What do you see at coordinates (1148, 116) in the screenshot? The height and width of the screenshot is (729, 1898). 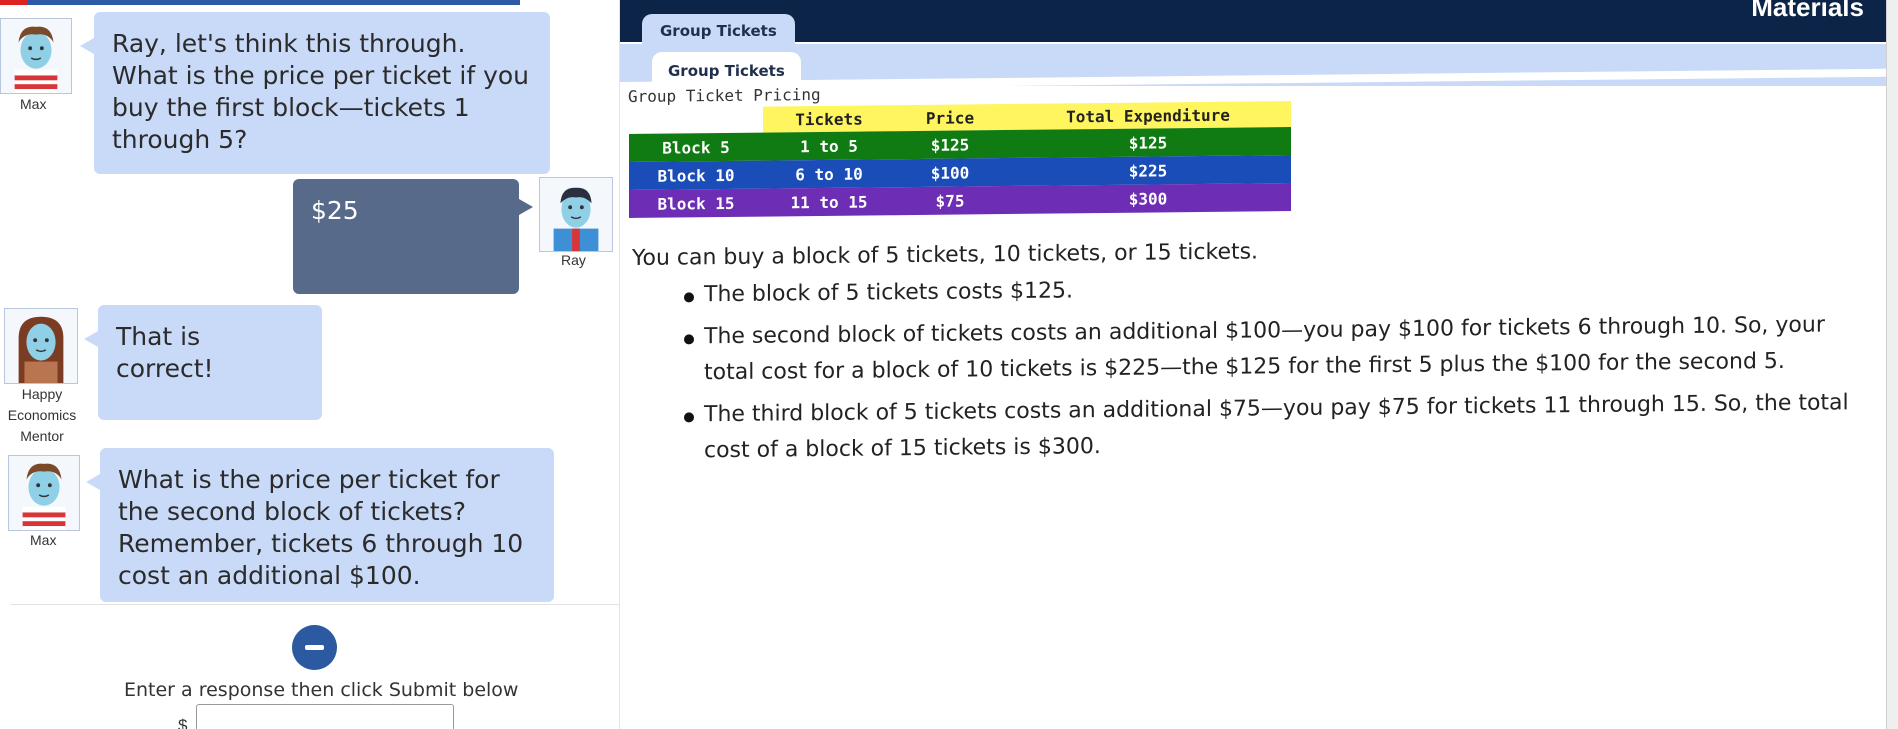 I see `table-header-cell: Total Expenditure` at bounding box center [1148, 116].